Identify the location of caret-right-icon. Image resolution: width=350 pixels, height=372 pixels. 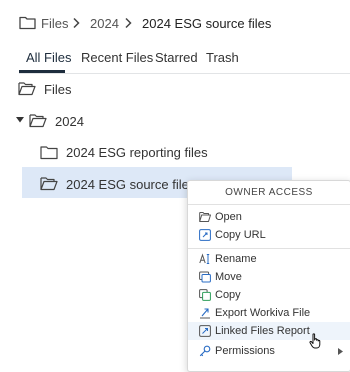
(340, 351).